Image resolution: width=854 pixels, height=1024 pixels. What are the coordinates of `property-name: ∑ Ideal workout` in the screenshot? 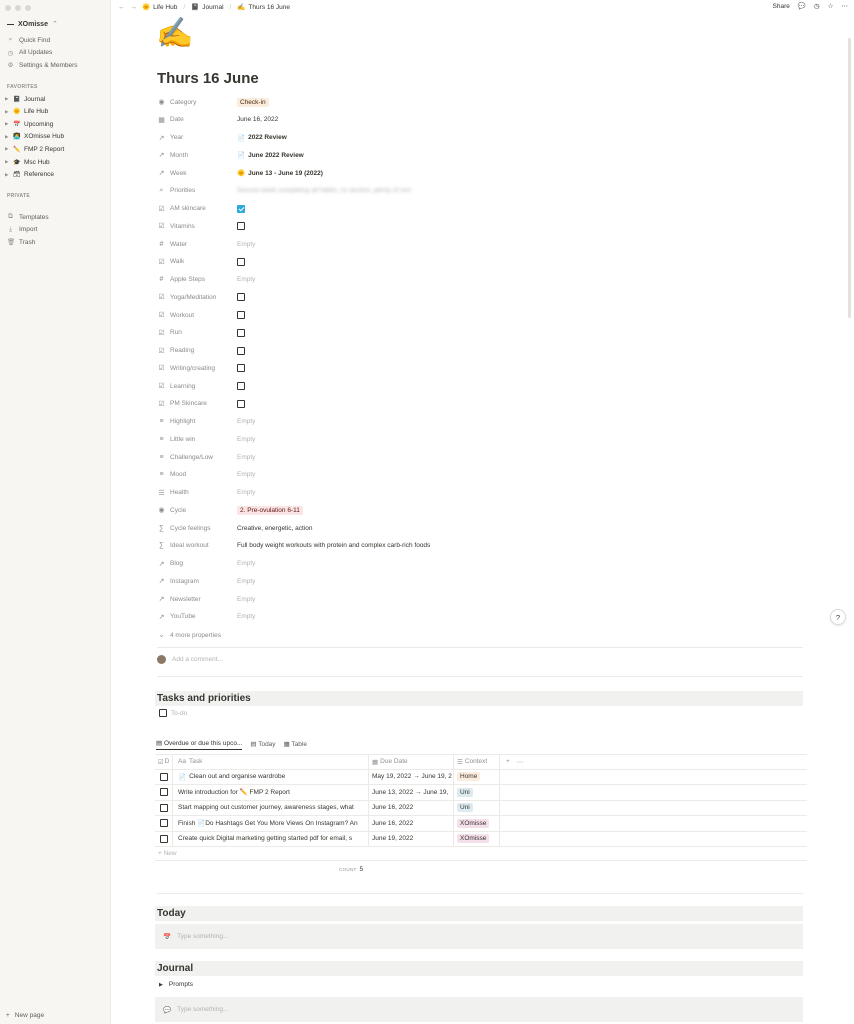 It's located at (197, 545).